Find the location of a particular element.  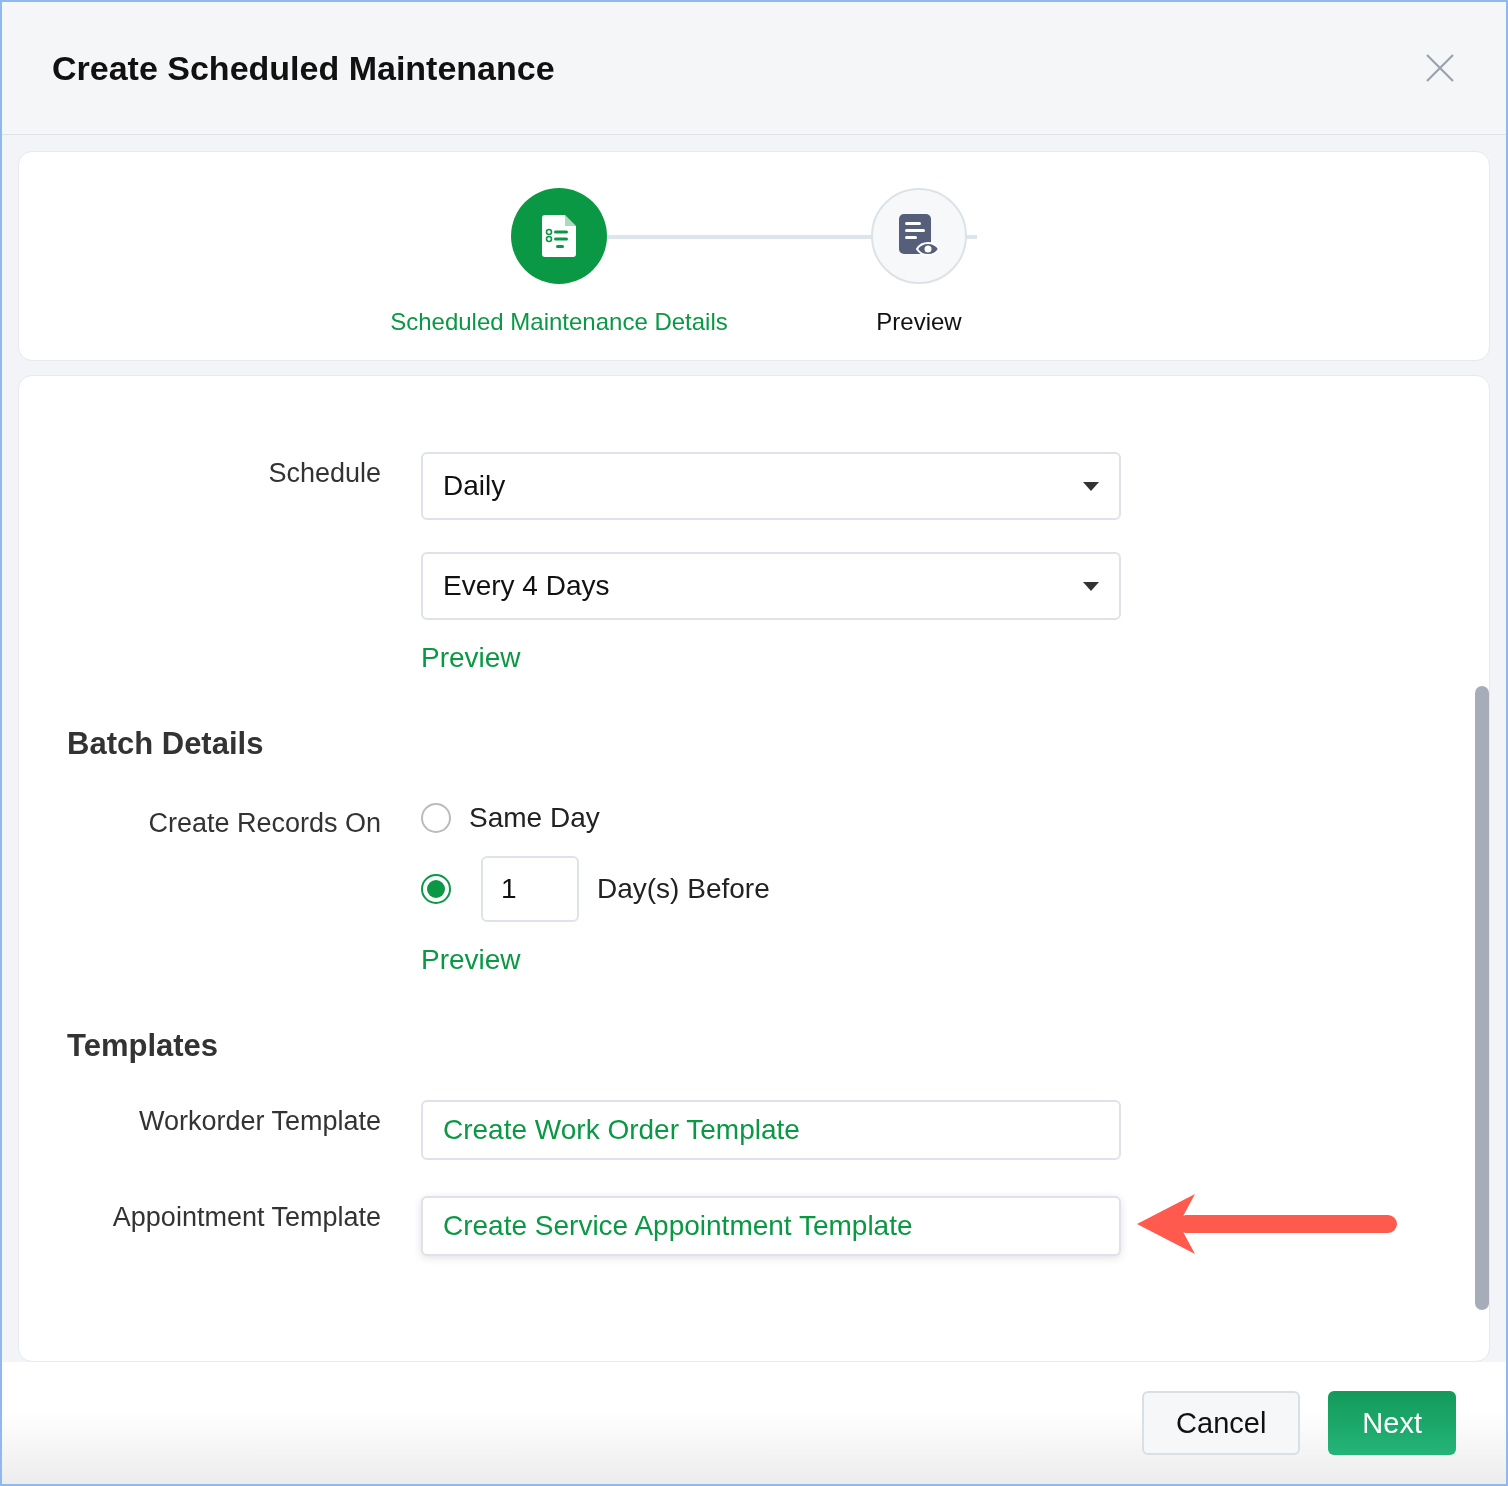

checklist-document-icon is located at coordinates (559, 236).